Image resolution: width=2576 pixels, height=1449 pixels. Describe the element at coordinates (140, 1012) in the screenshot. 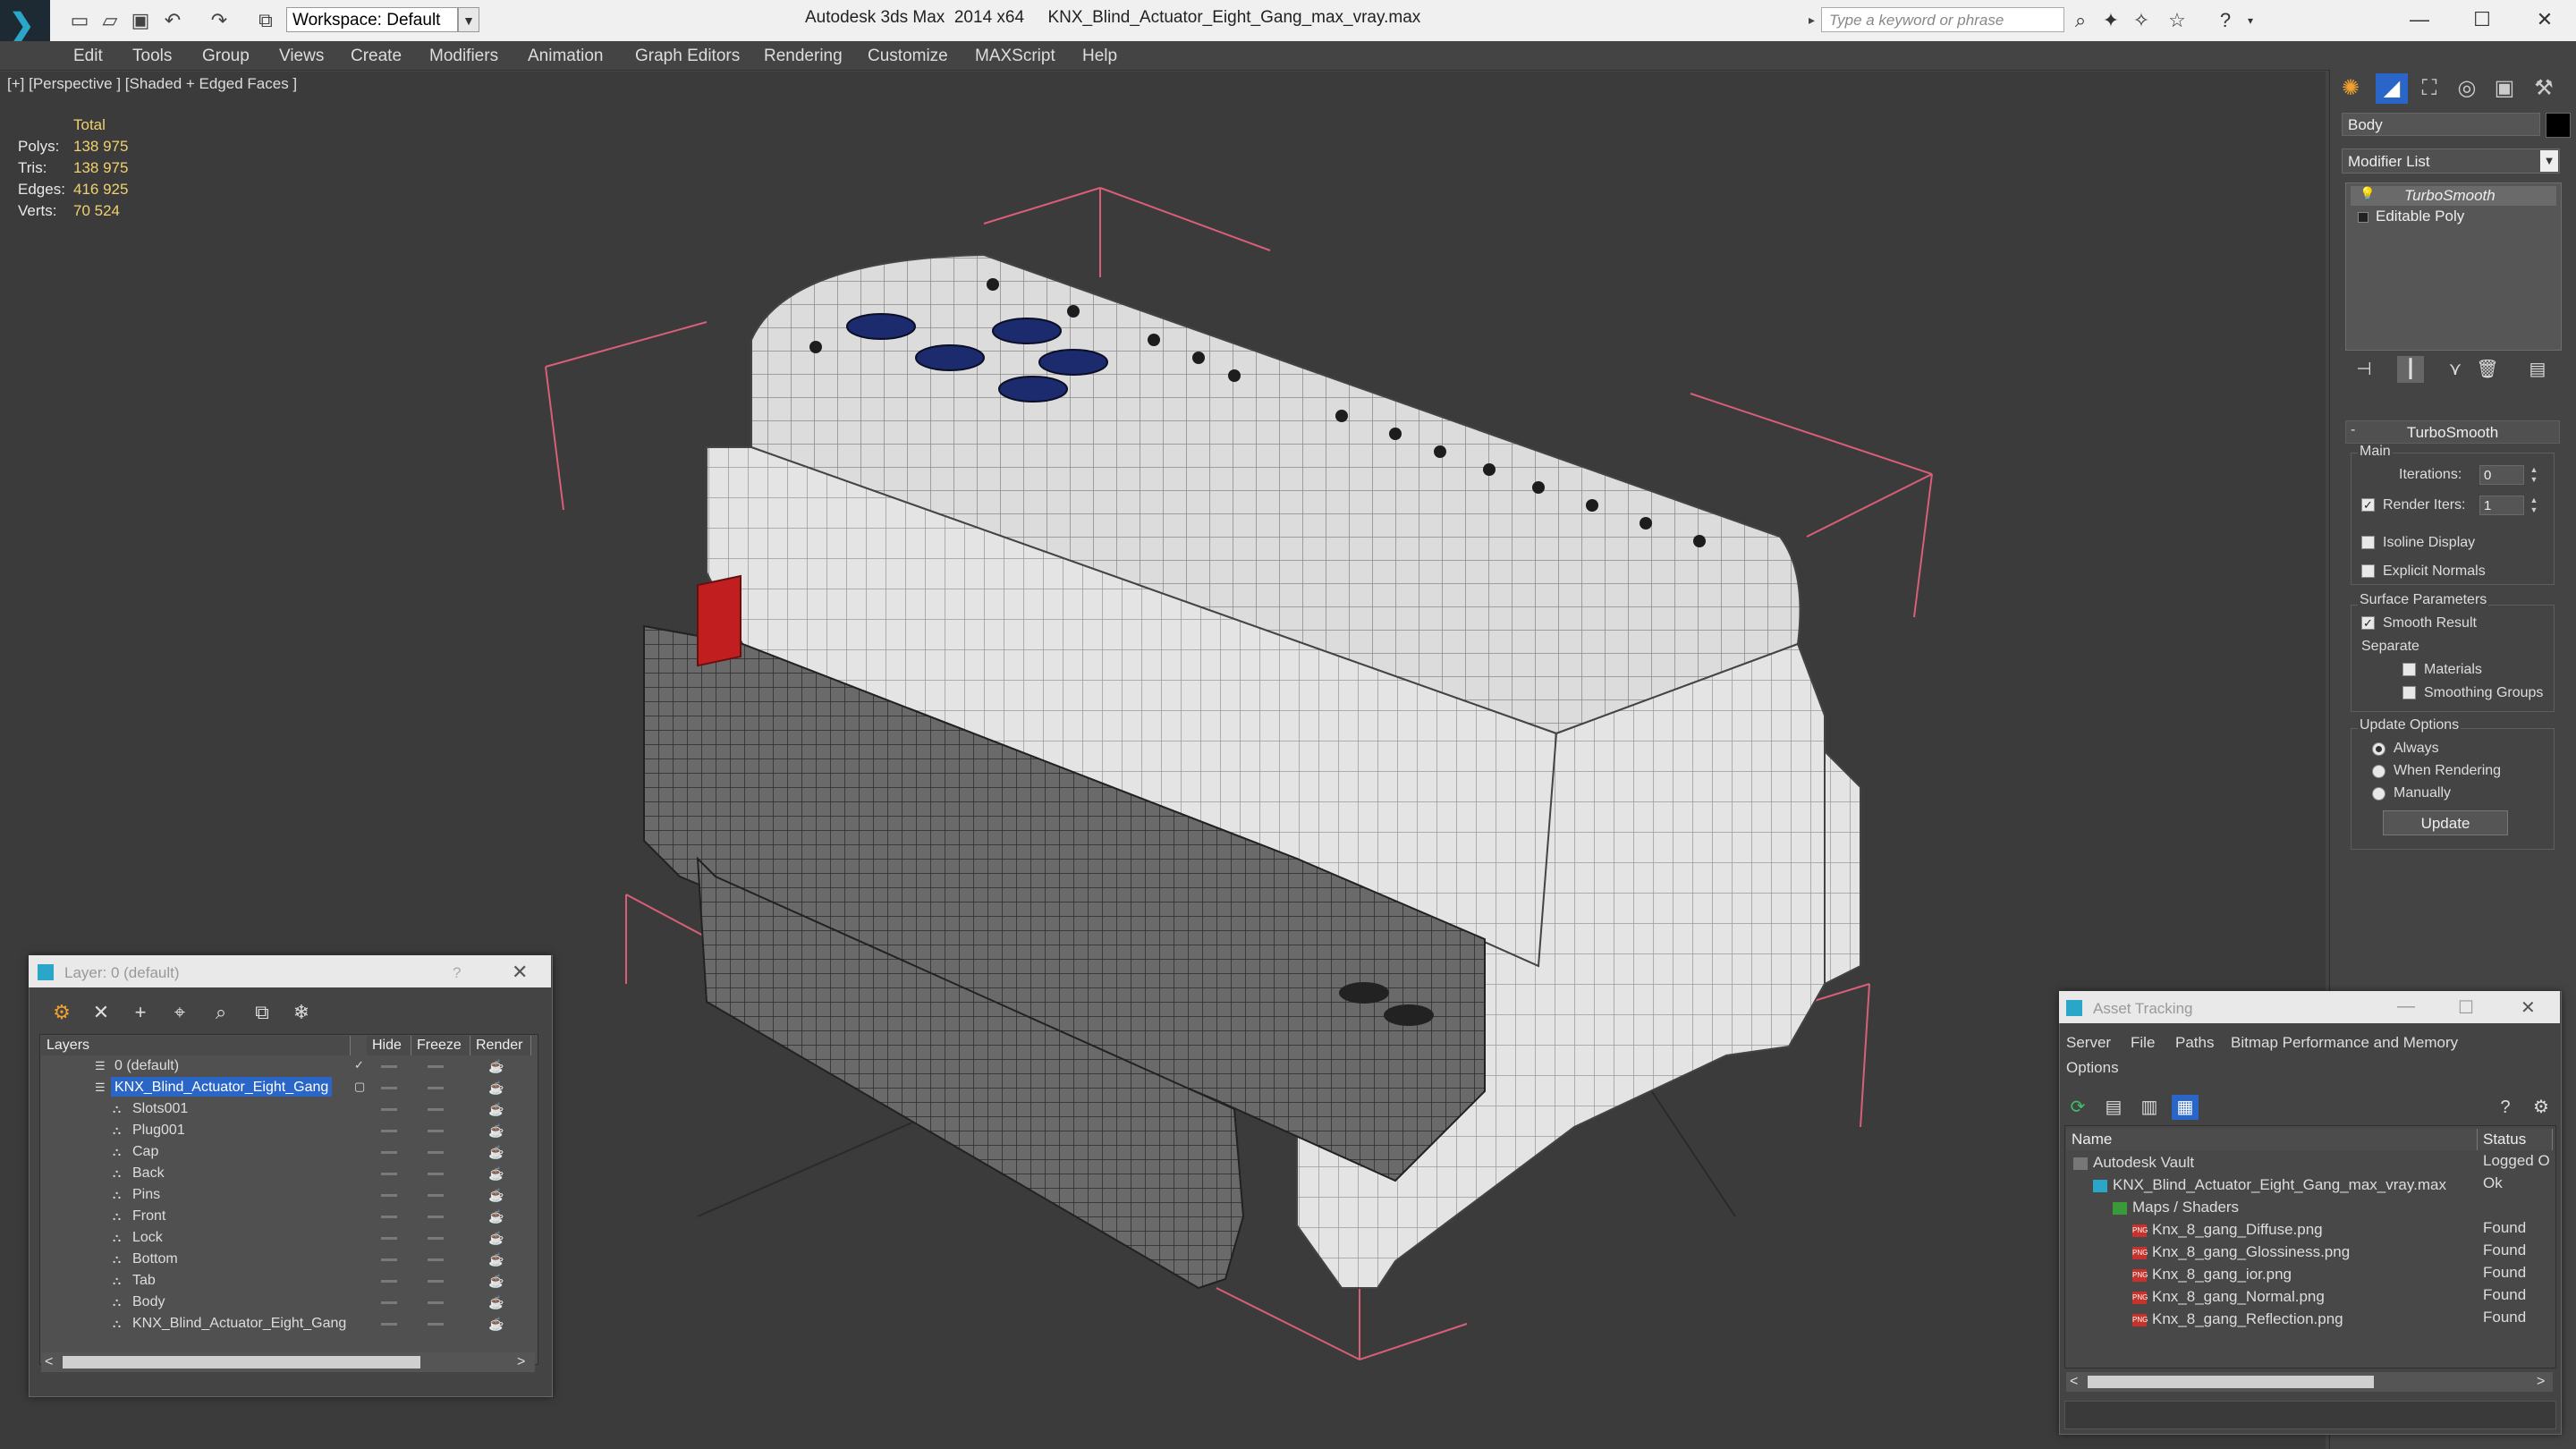

I see `add-to-layer-icon: +` at that location.